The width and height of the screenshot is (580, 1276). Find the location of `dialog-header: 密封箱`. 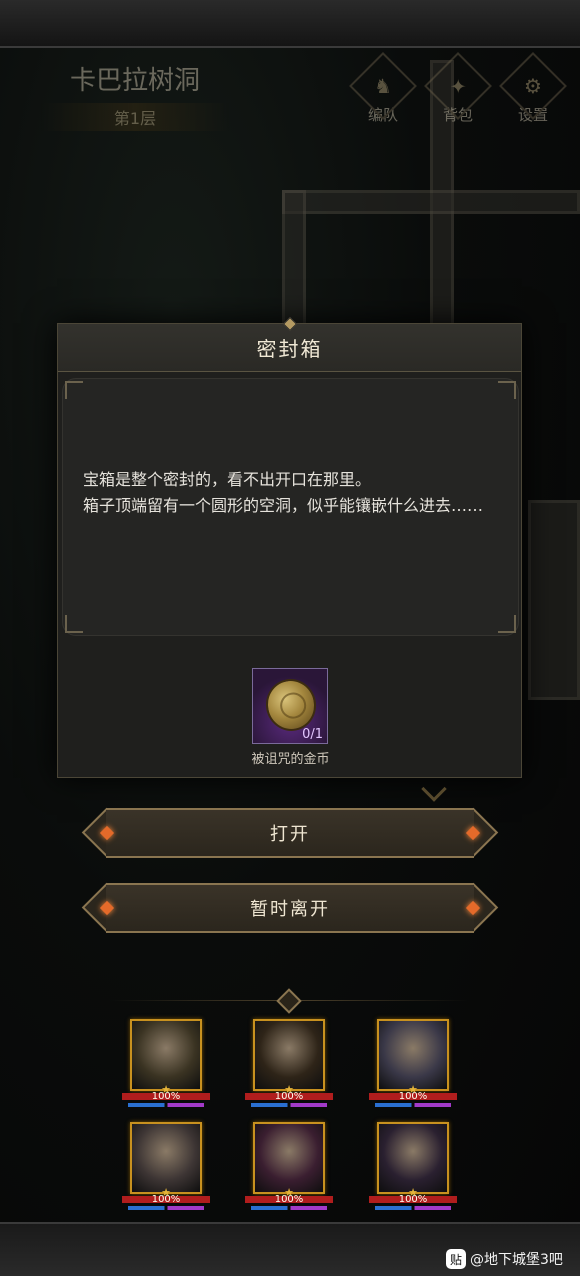

dialog-header: 密封箱 is located at coordinates (289, 344).